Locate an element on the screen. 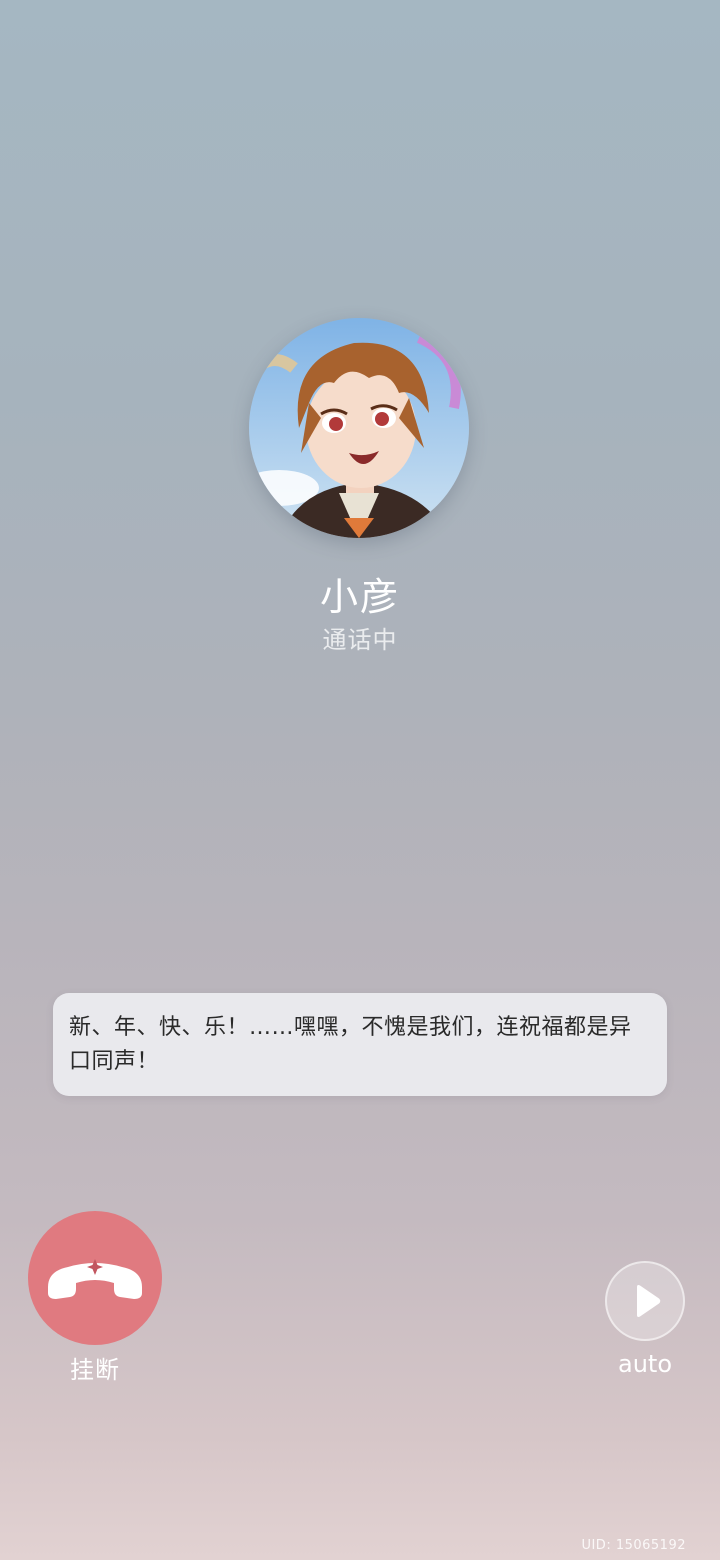  auto-play-button is located at coordinates (645, 1301).